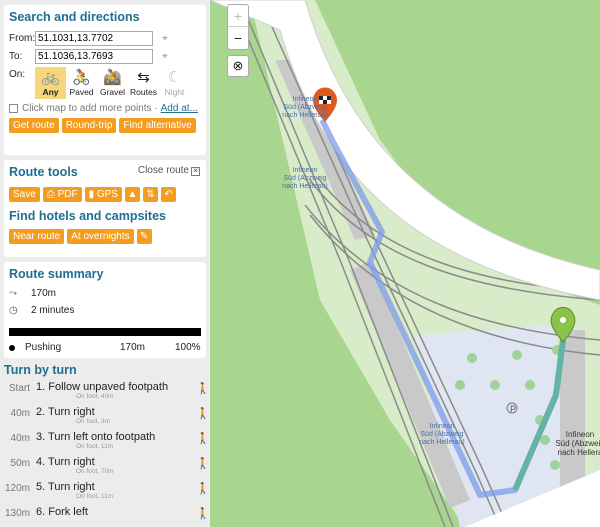 The height and width of the screenshot is (527, 600). What do you see at coordinates (112, 77) in the screenshot?
I see `gravel-bike-icon: 🚵` at bounding box center [112, 77].